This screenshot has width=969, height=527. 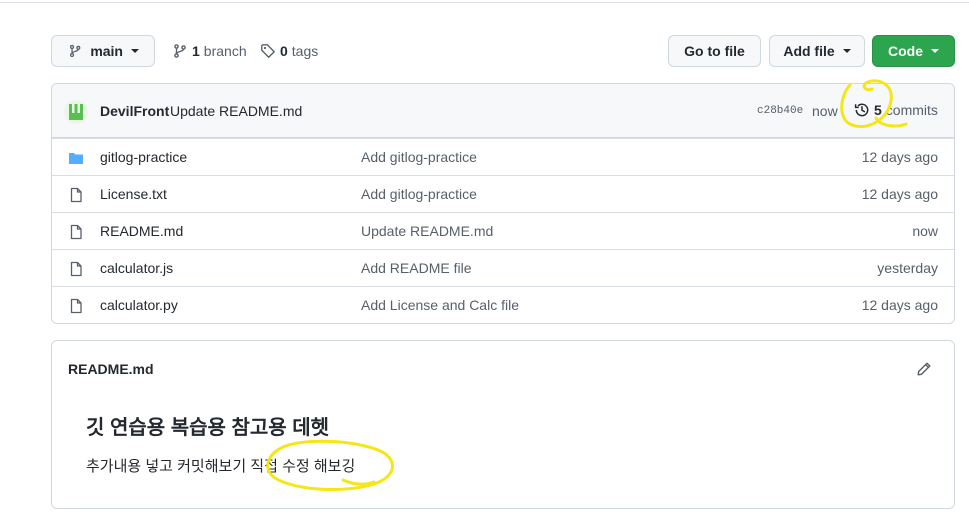 I want to click on commit-message-link: Update README.md, so click(x=236, y=111).